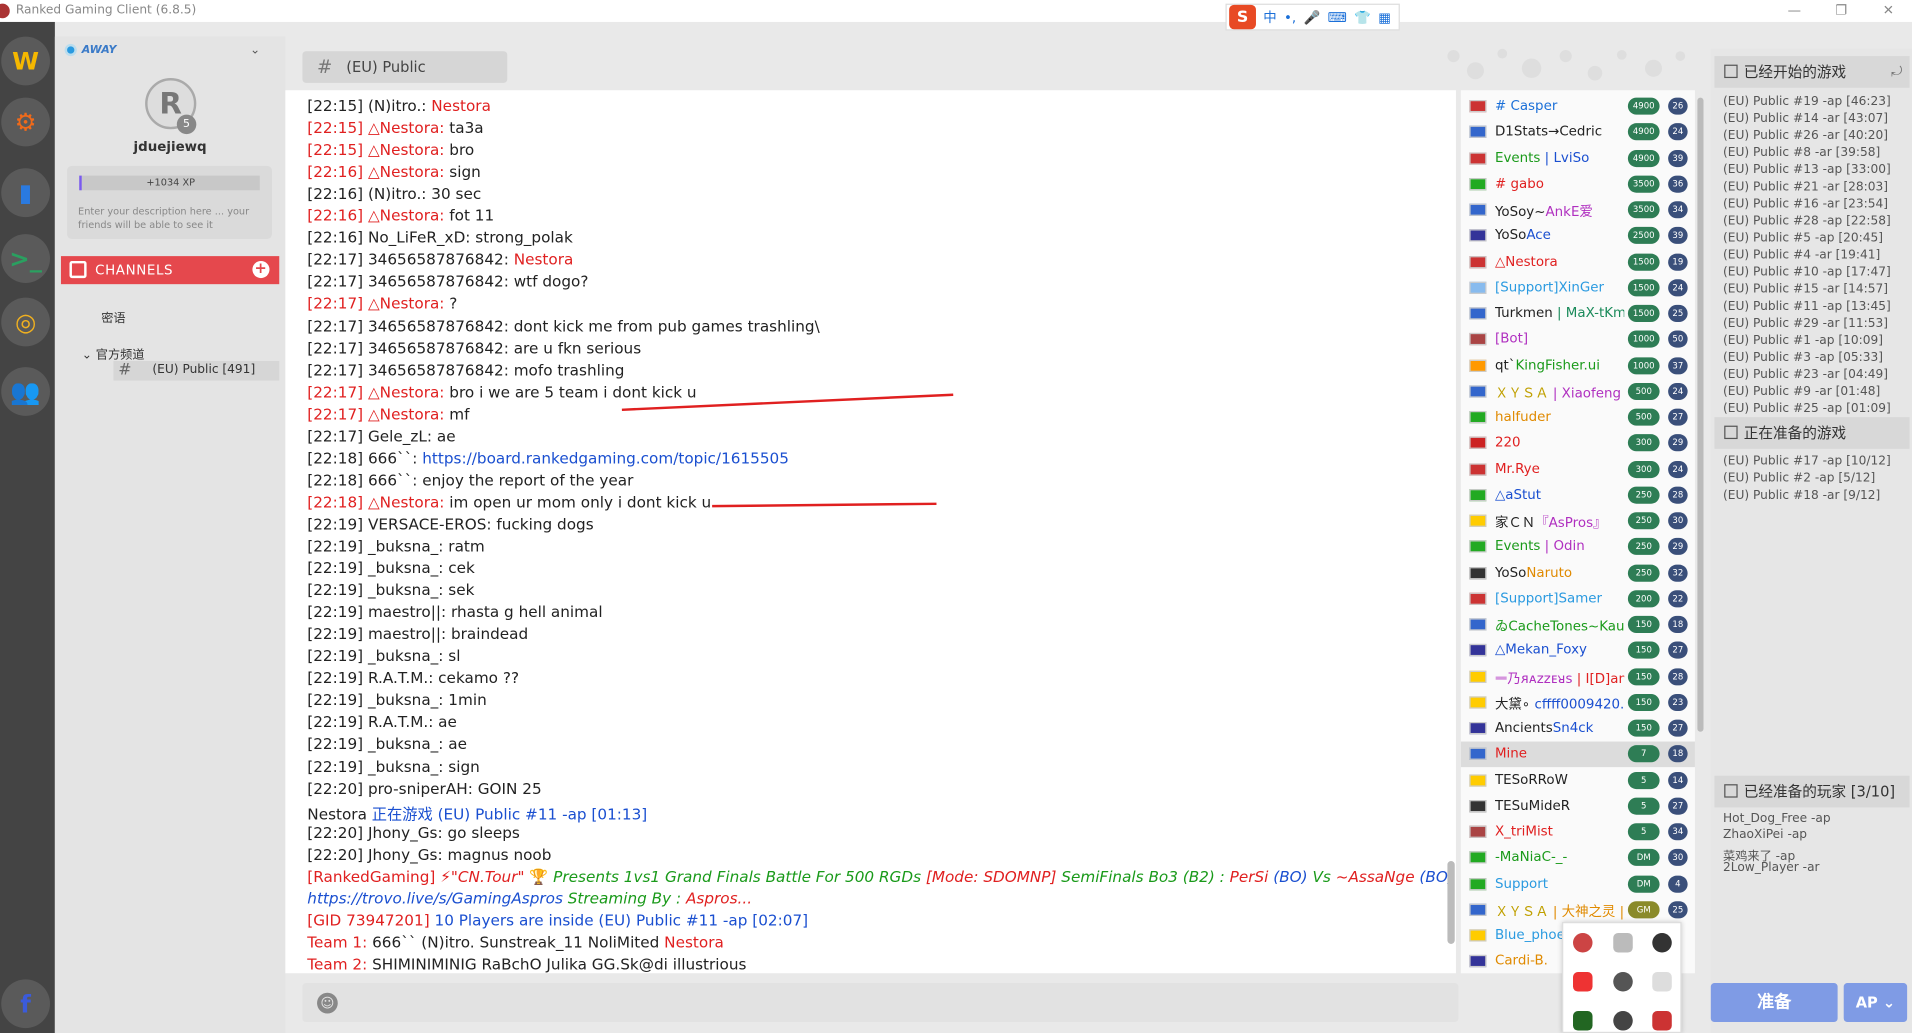 This screenshot has height=1033, width=1912. What do you see at coordinates (1577, 754) in the screenshot?
I see `user-row: Mine 7 18` at bounding box center [1577, 754].